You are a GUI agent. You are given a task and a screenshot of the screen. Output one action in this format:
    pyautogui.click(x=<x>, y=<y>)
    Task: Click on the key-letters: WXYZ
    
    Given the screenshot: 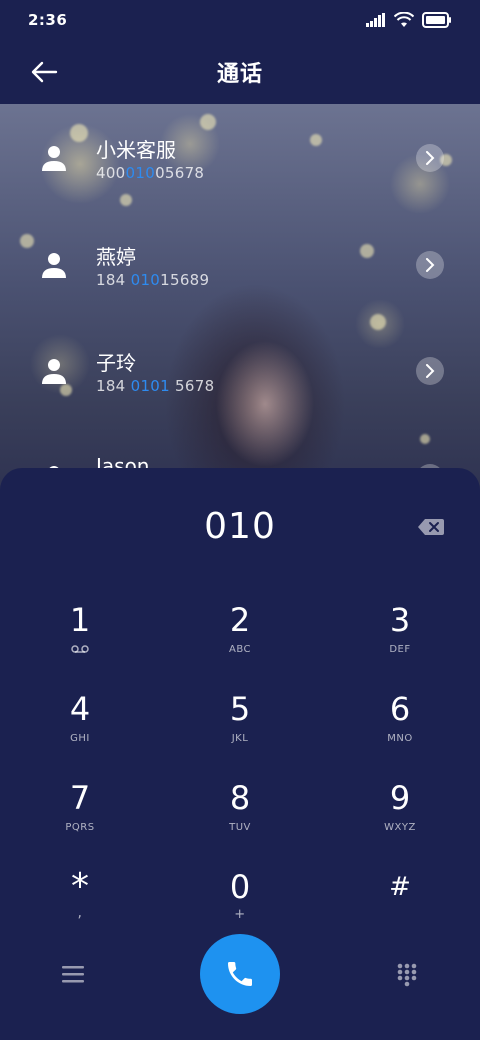 What is the action you would take?
    pyautogui.click(x=400, y=827)
    